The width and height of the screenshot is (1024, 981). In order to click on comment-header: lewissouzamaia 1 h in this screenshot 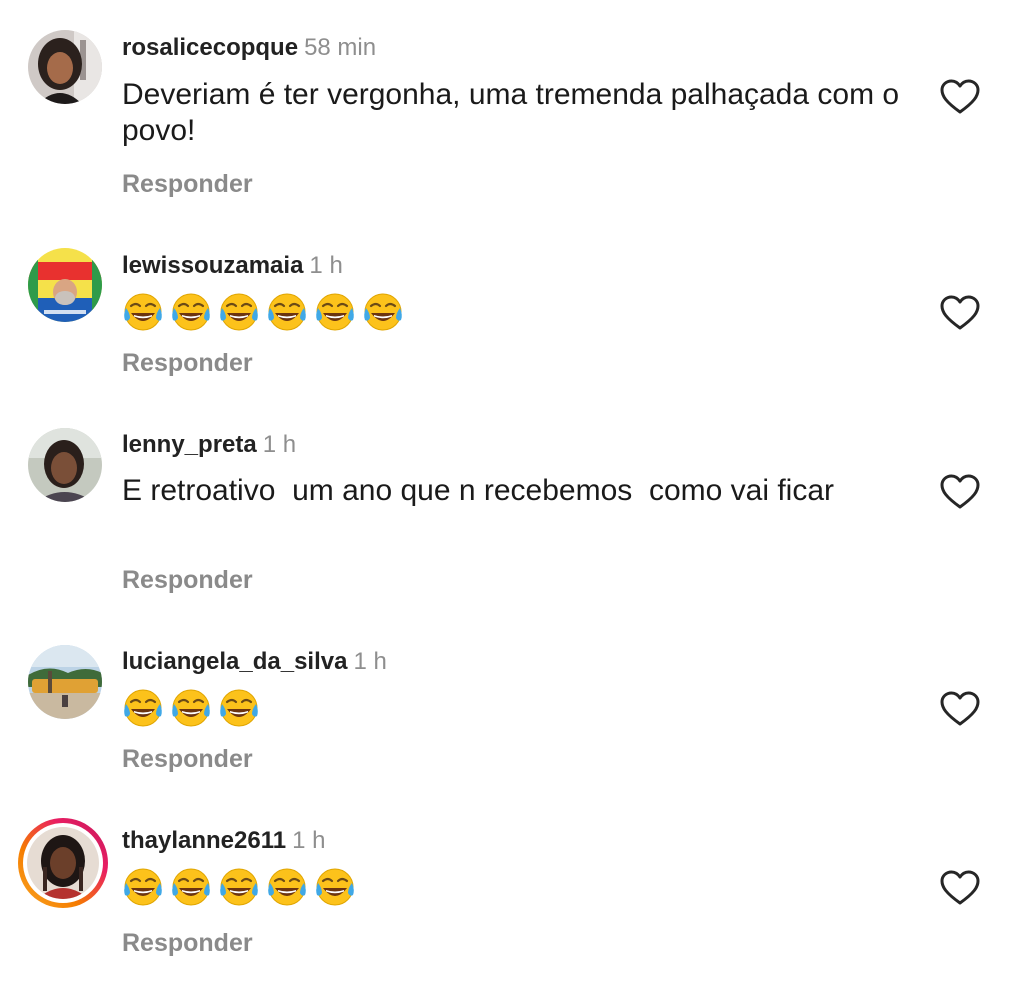, I will do `click(232, 266)`.